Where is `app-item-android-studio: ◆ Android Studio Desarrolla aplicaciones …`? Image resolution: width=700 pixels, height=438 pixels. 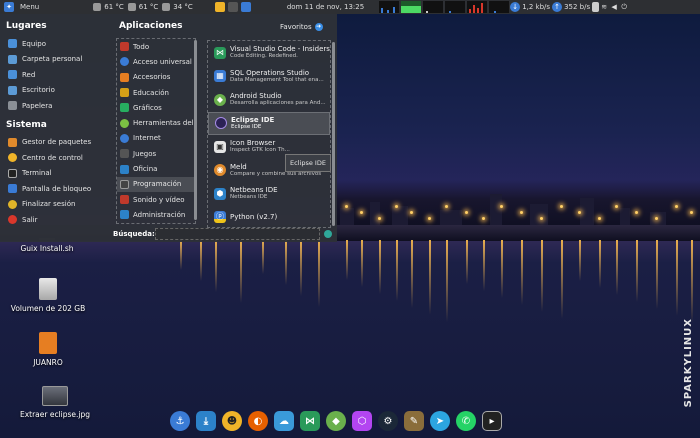
app-item-android-studio: ◆ Android Studio Desarrolla aplicaciones … is located at coordinates (269, 100).